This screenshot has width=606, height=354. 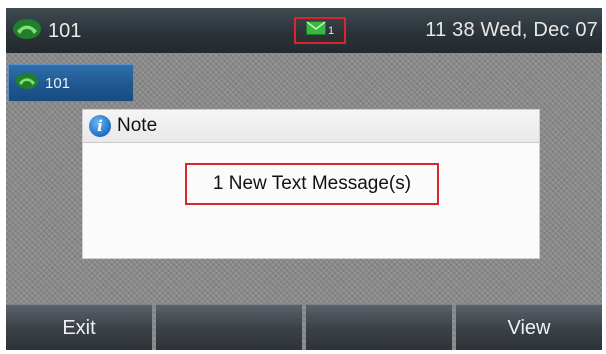 What do you see at coordinates (137, 125) in the screenshot?
I see `dialog-title: Note` at bounding box center [137, 125].